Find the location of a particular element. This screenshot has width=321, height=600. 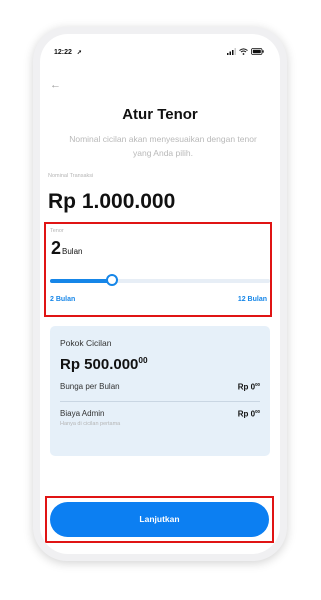

bunga-value: Rp 000 is located at coordinates (249, 387).